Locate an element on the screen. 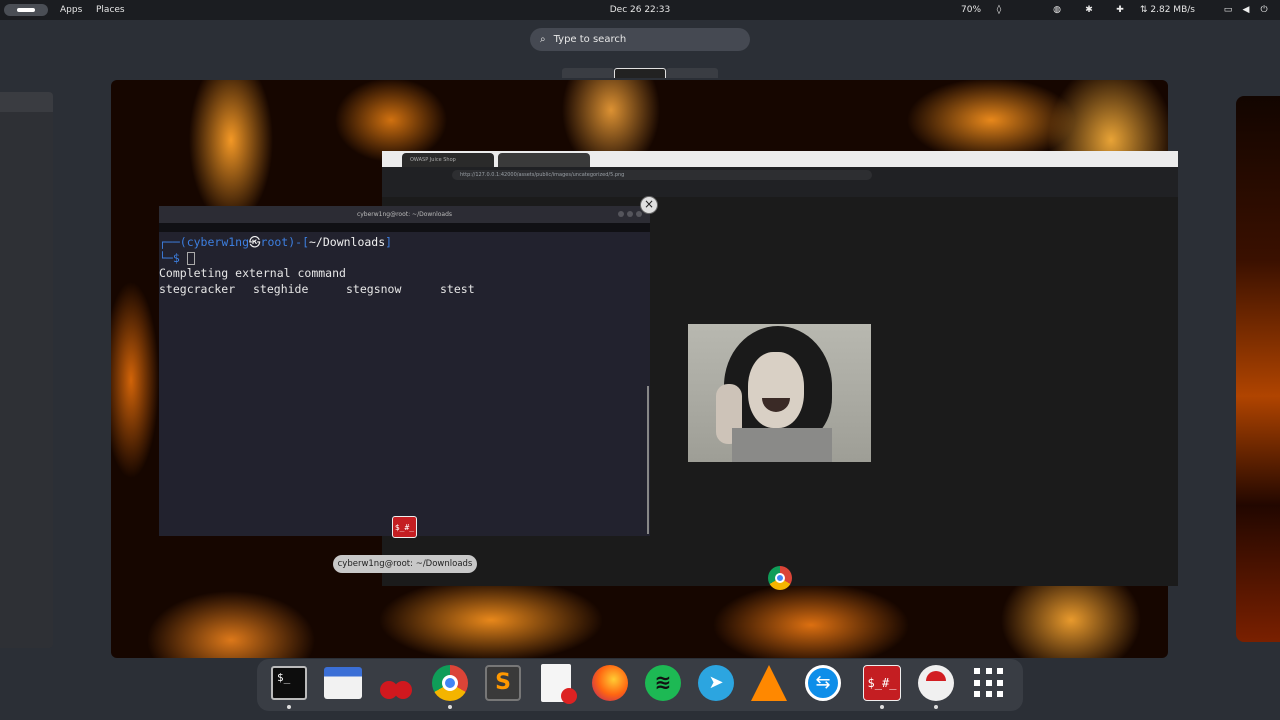 The height and width of the screenshot is (720, 1280). dock-chrome is located at coordinates (450, 686).